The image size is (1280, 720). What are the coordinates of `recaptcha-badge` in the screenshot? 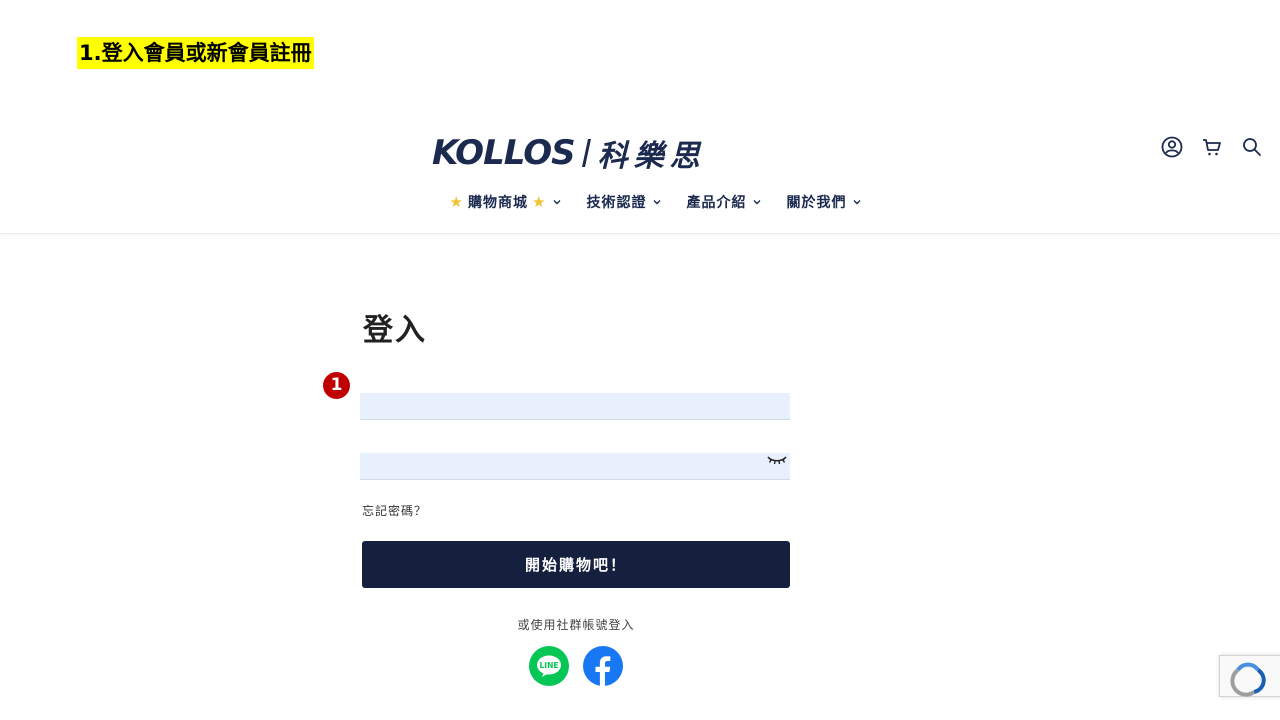 It's located at (1249, 676).